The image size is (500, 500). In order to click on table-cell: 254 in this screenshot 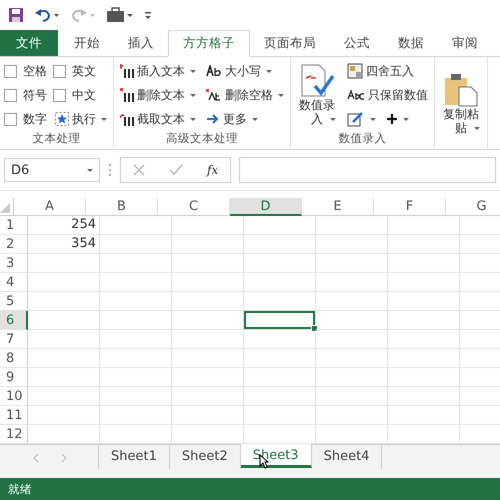, I will do `click(64, 225)`.